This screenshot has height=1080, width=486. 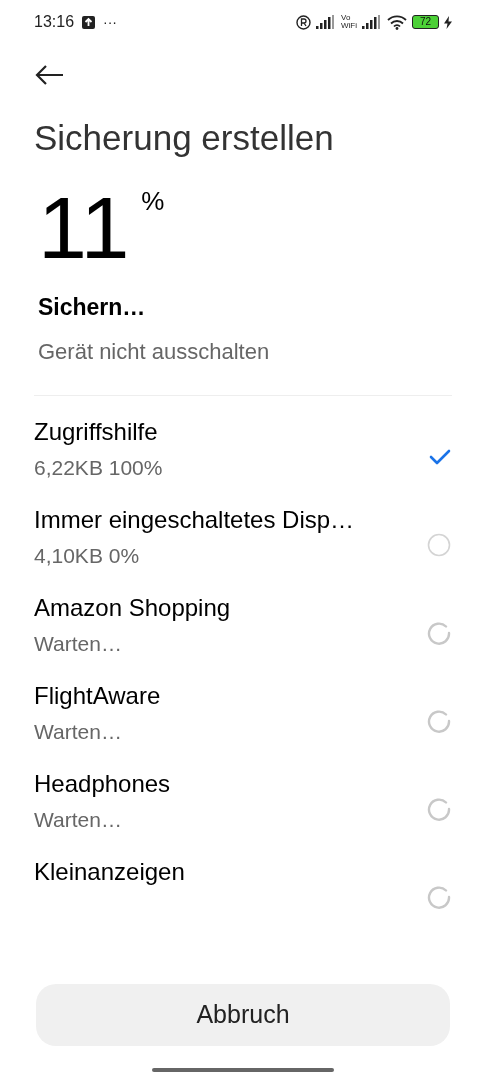 What do you see at coordinates (87, 556) in the screenshot?
I see `item-status: 4,10KB 0%` at bounding box center [87, 556].